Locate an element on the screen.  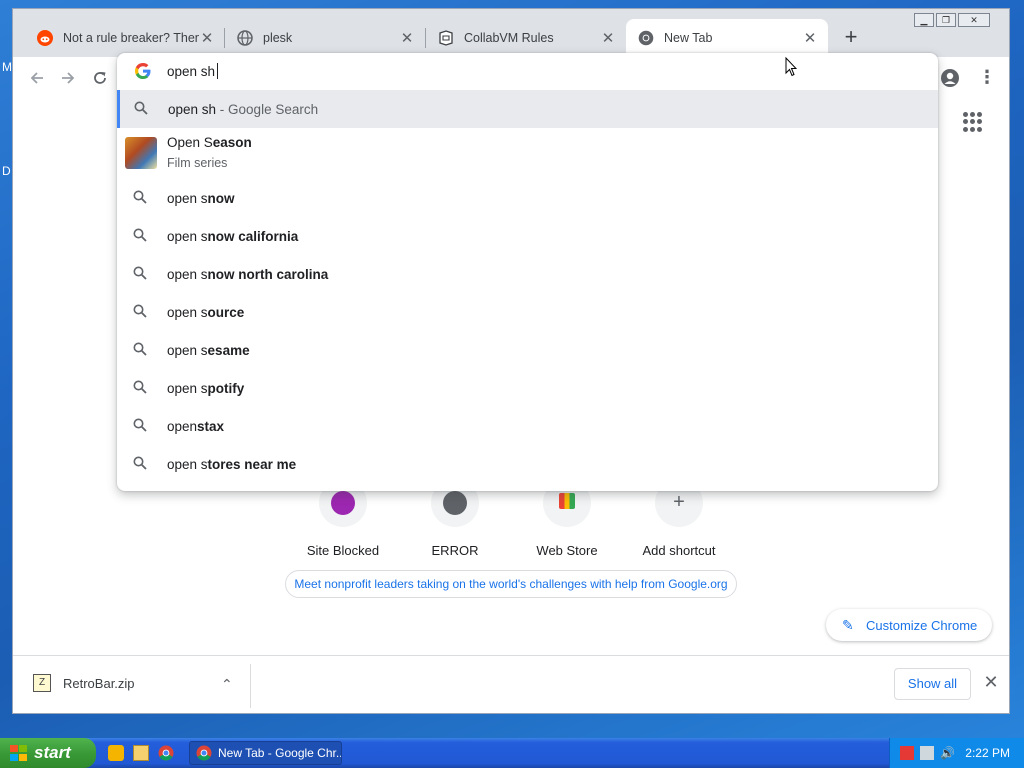
tab-title: CollabVM Rules is located at coordinates (509, 38).